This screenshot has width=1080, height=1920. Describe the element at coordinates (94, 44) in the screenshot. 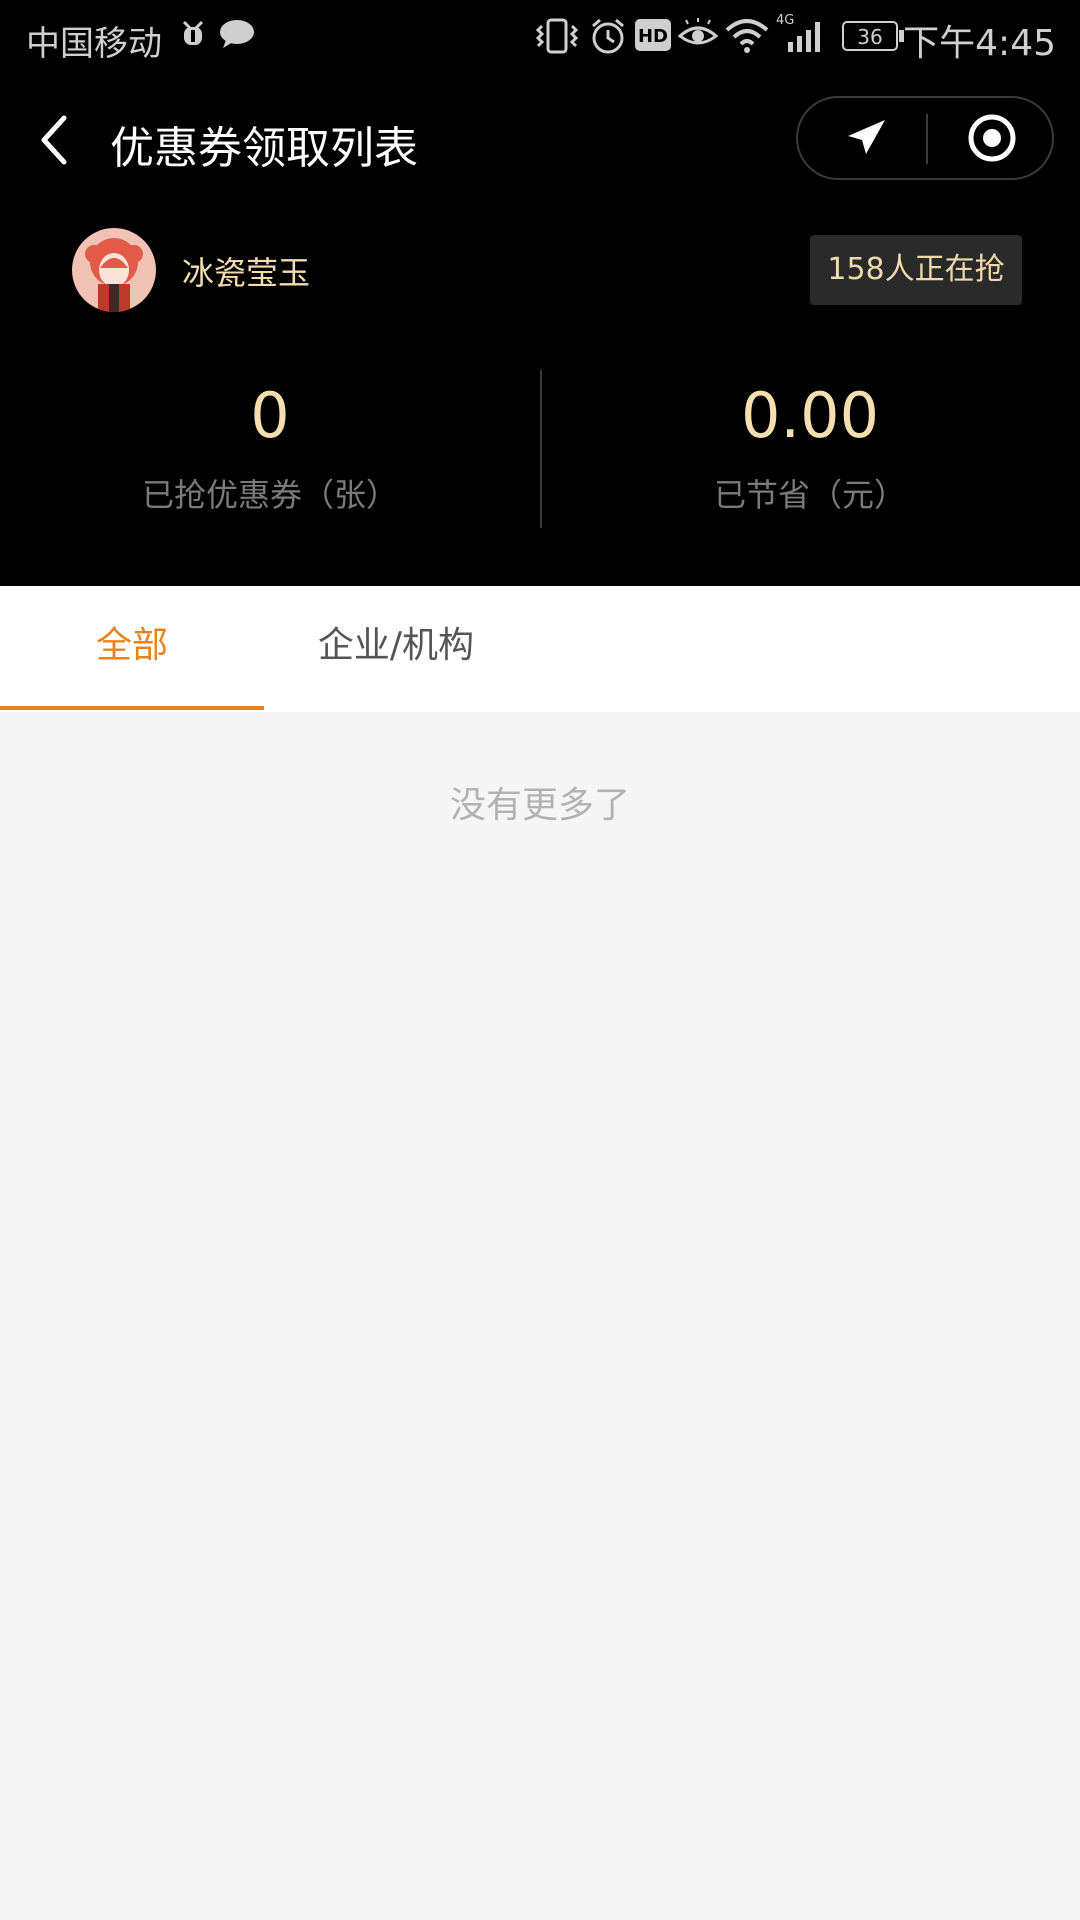

I see `carrier-name: 中国移动` at that location.